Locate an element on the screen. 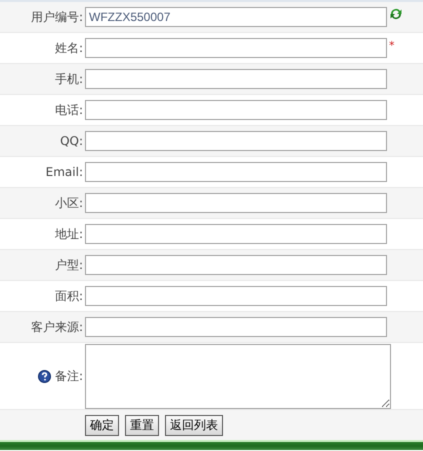 The image size is (423, 451). field-label: 户型: is located at coordinates (68, 265).